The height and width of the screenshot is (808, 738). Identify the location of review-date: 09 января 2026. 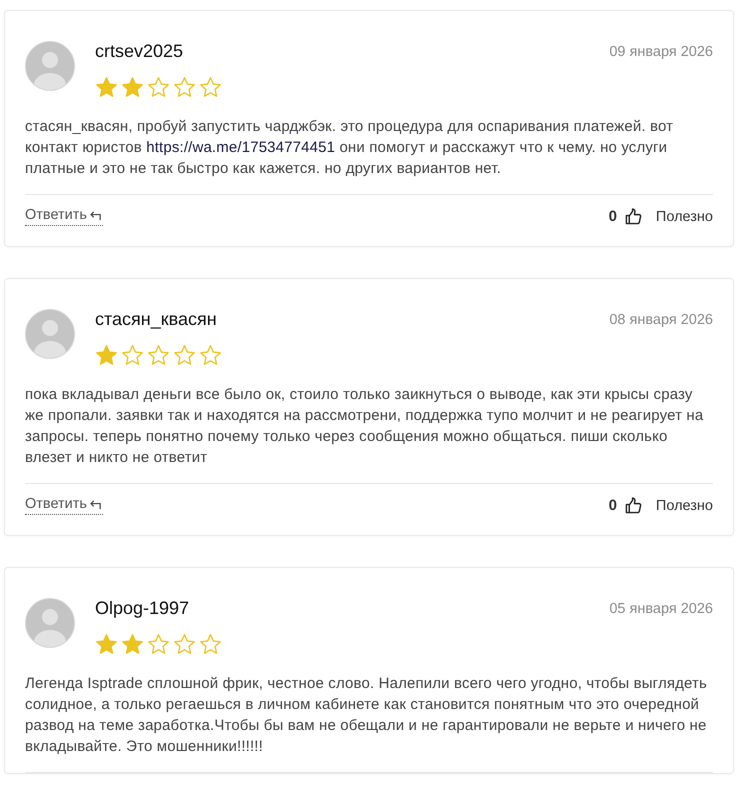
(661, 52).